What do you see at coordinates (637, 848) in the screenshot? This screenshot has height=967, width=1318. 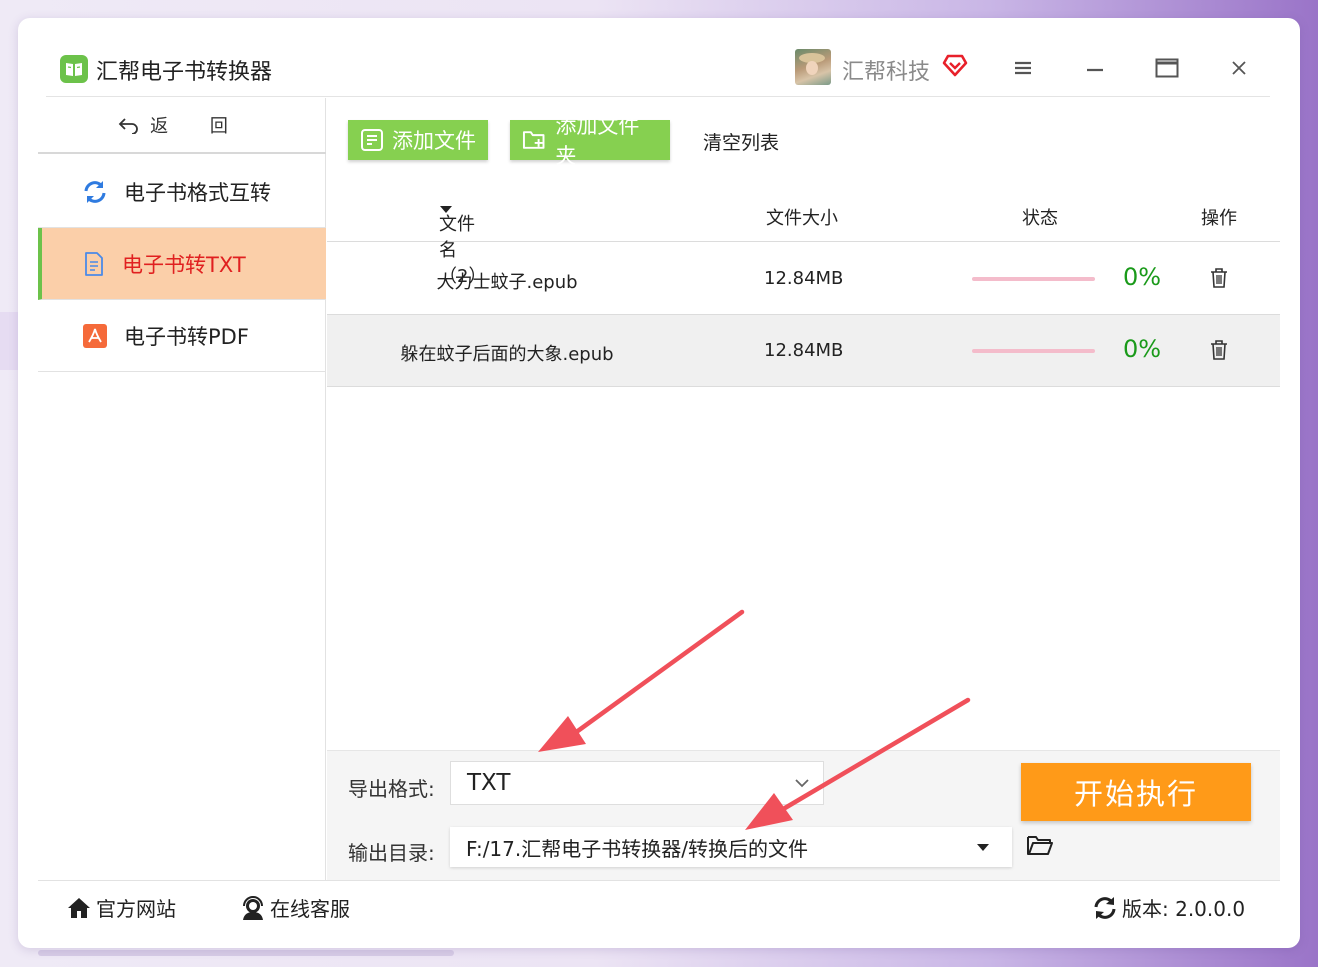 I see `output-dir-value: F:/17.汇帮电子书转换器/转换后的文件` at bounding box center [637, 848].